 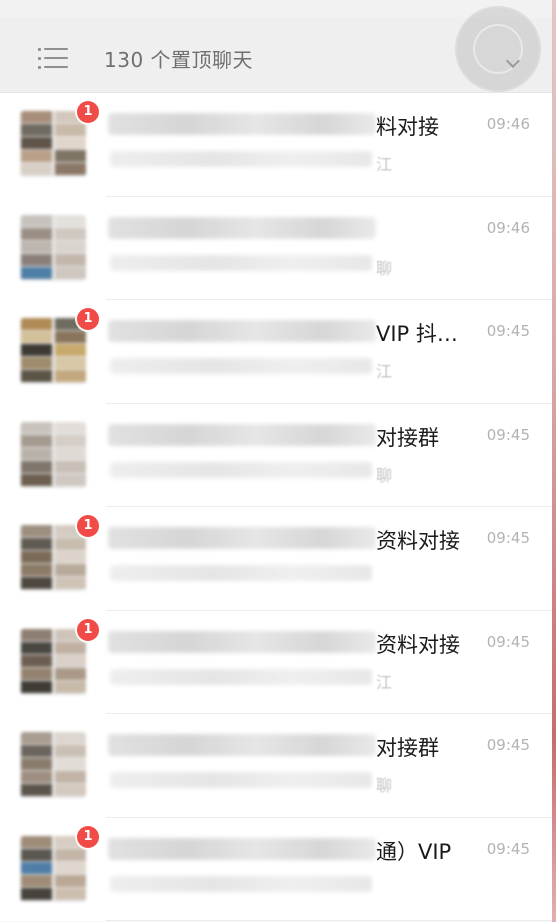 What do you see at coordinates (276, 46) in the screenshot?
I see `pinned-header: 130 个置顶聊天` at bounding box center [276, 46].